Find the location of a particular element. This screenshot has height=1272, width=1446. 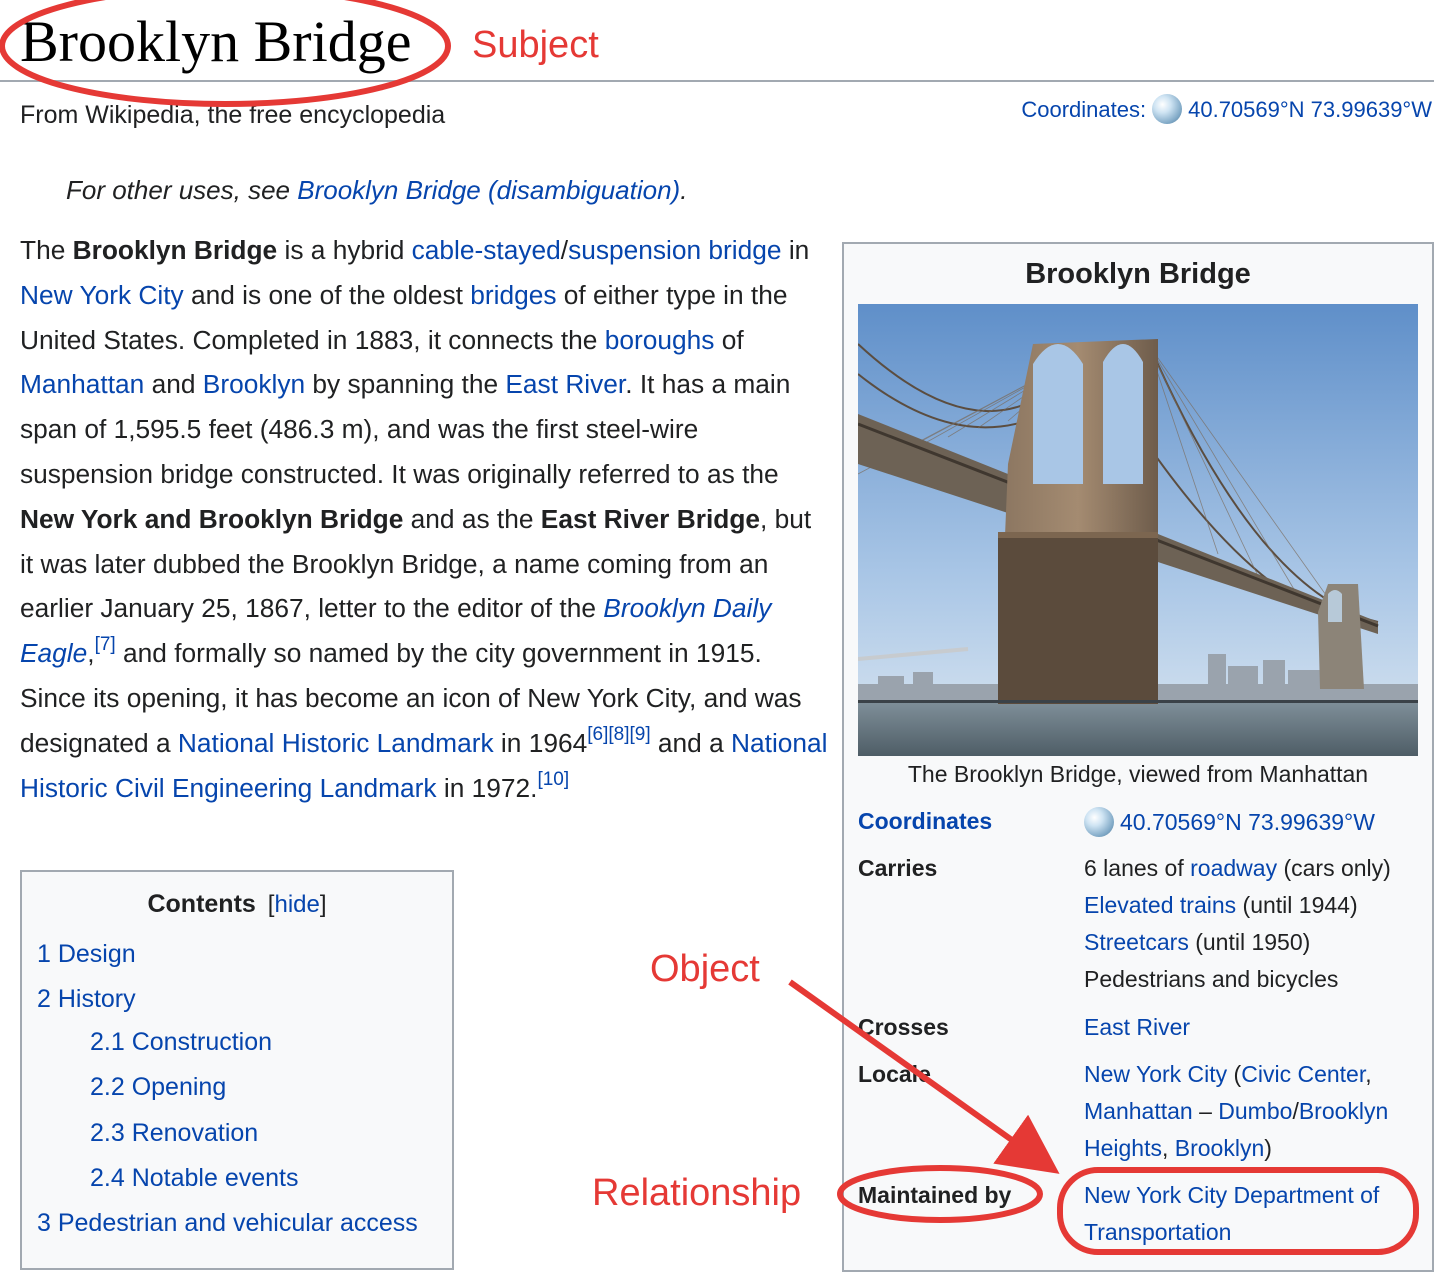

link-national-historic-landmark: National Historic Landmark is located at coordinates (336, 743).